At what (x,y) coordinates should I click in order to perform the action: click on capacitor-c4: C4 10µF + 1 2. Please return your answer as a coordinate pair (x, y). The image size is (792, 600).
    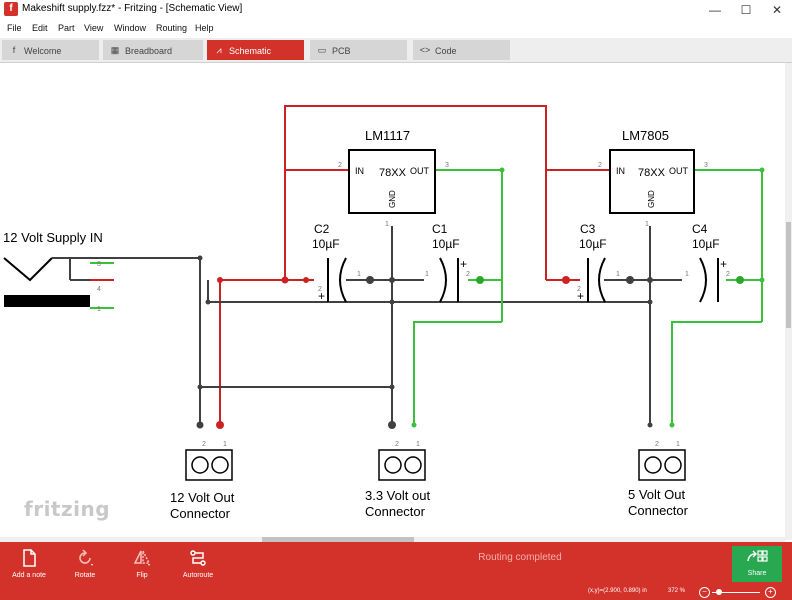
    Looking at the image, I should click on (707, 262).